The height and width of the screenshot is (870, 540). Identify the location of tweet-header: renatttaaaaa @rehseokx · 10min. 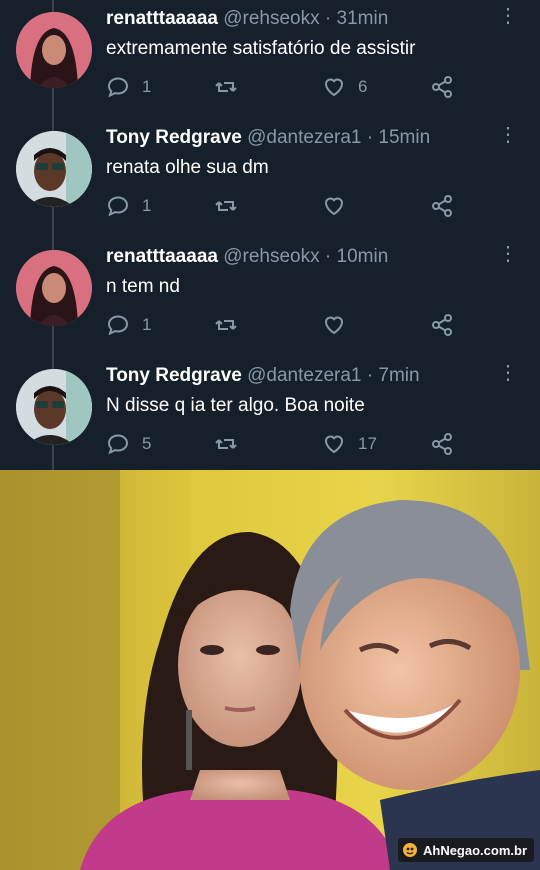
(247, 257).